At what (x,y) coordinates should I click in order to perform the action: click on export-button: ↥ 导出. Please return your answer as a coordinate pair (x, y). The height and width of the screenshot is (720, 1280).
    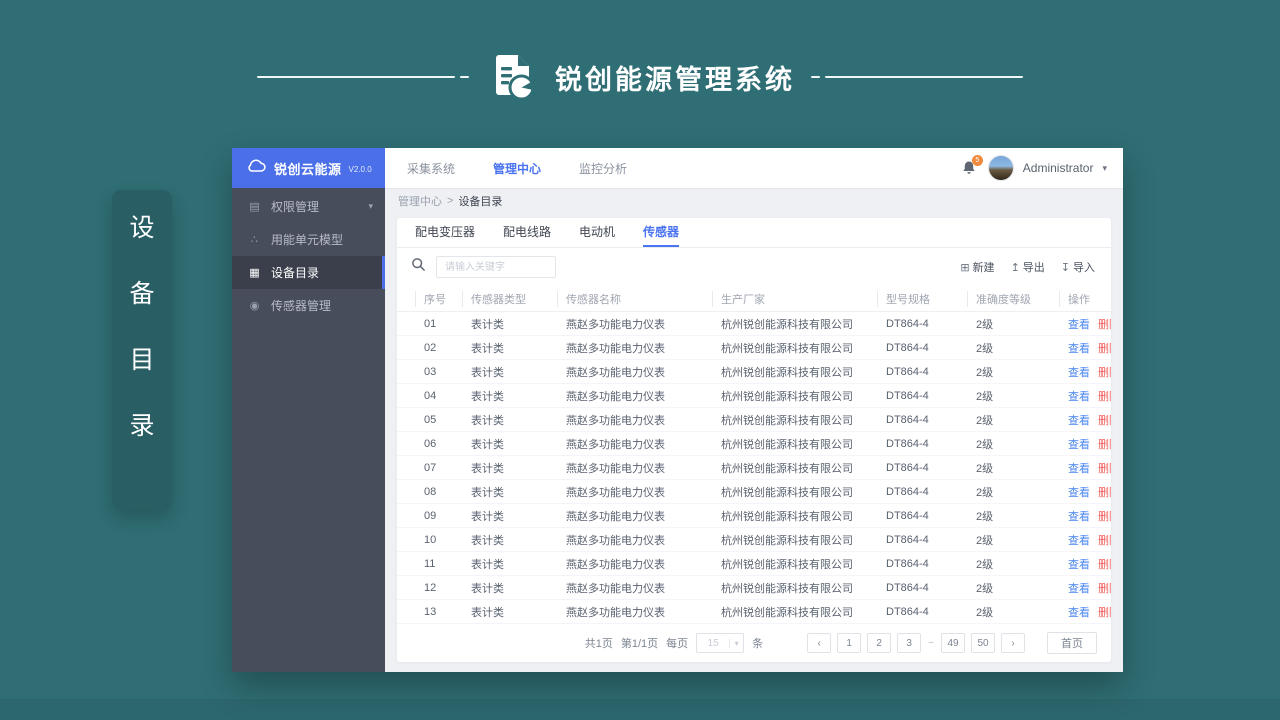
    Looking at the image, I should click on (1028, 267).